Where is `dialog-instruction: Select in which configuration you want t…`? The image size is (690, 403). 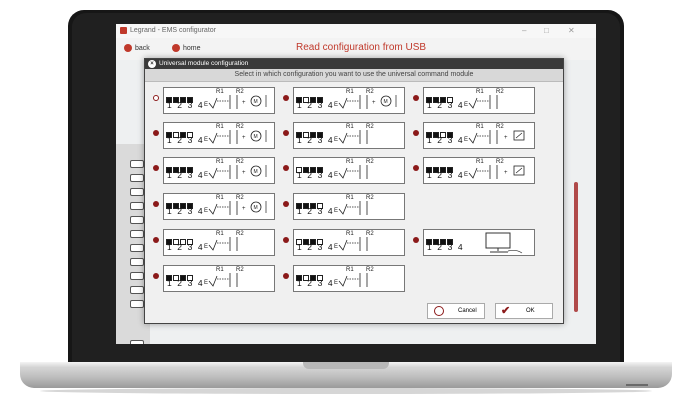
dialog-instruction: Select in which configuration you want t… is located at coordinates (354, 75).